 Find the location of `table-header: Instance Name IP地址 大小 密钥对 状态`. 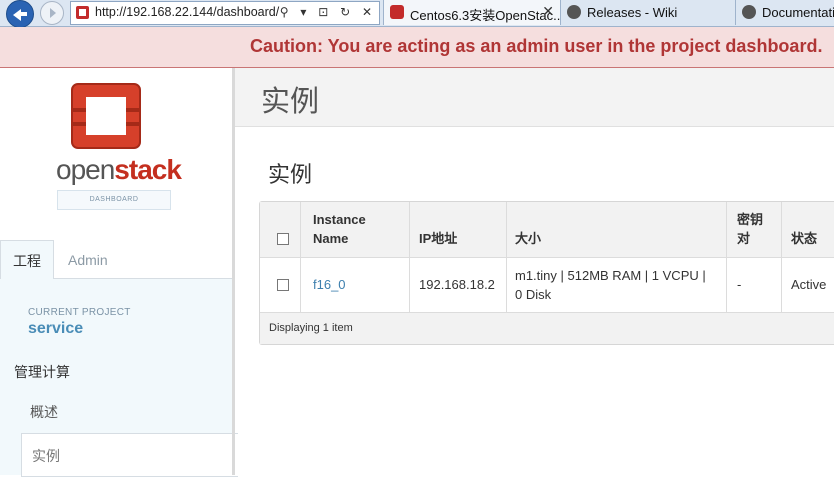

table-header: Instance Name IP地址 大小 密钥对 状态 is located at coordinates (547, 230).